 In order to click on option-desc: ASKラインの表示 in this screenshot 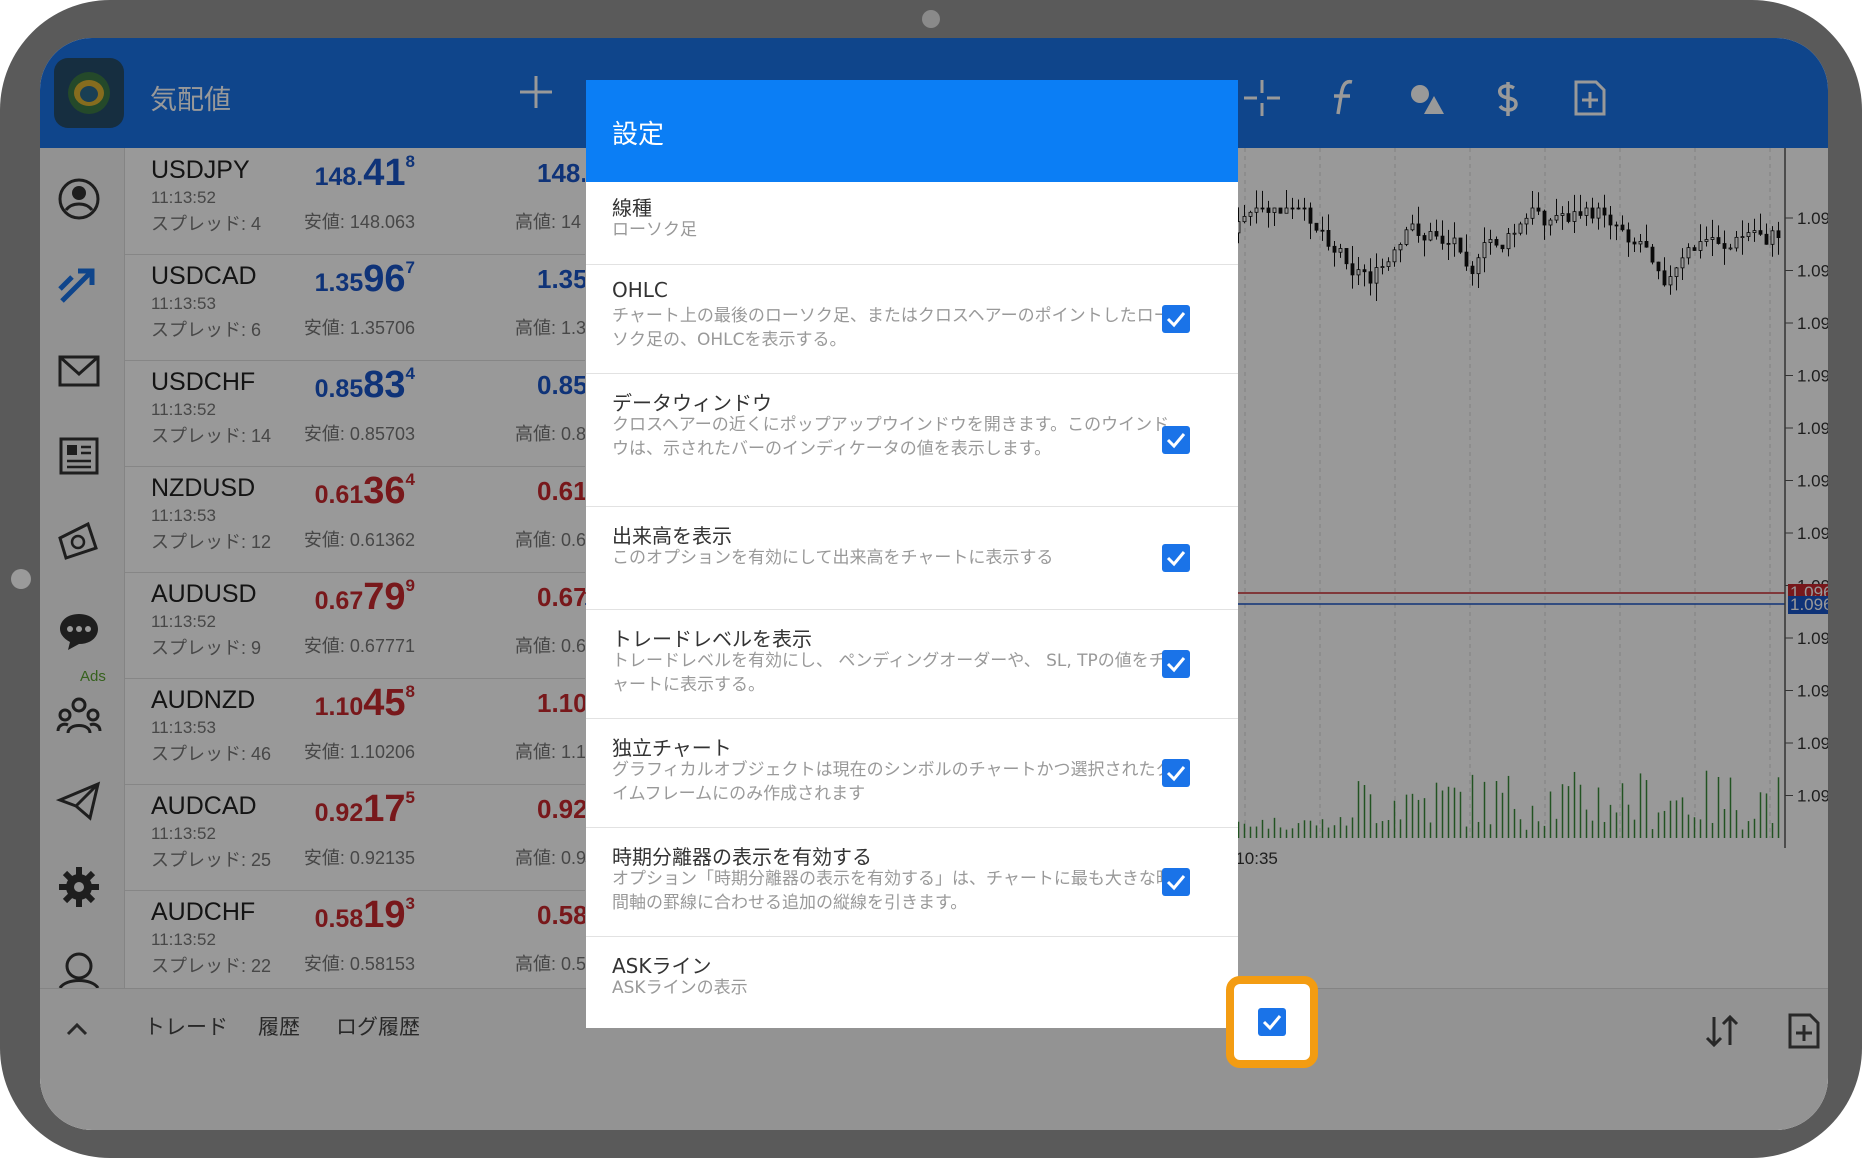, I will do `click(680, 988)`.